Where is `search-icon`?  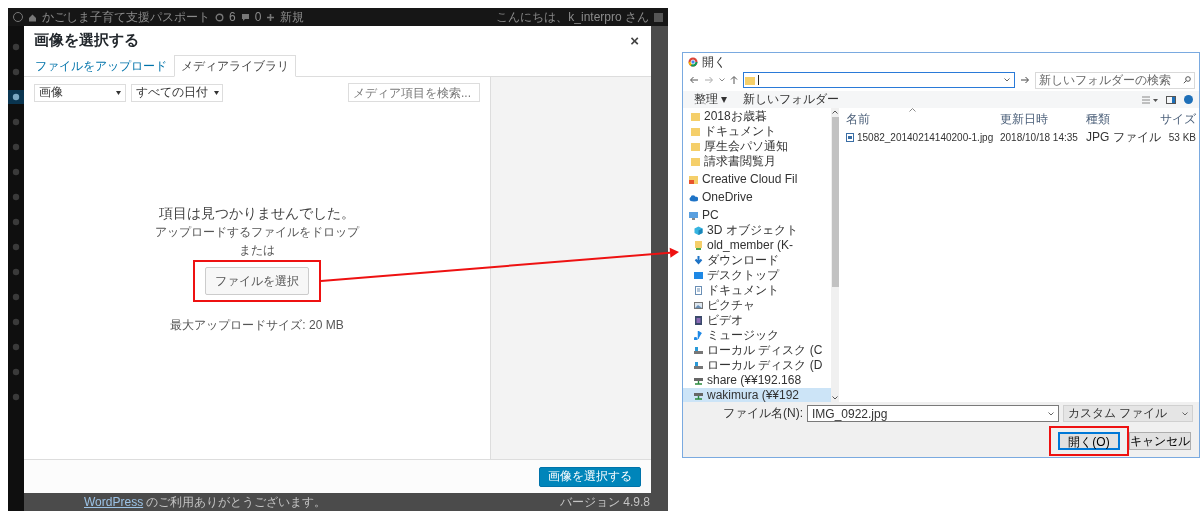
search-icon is located at coordinates (1187, 80).